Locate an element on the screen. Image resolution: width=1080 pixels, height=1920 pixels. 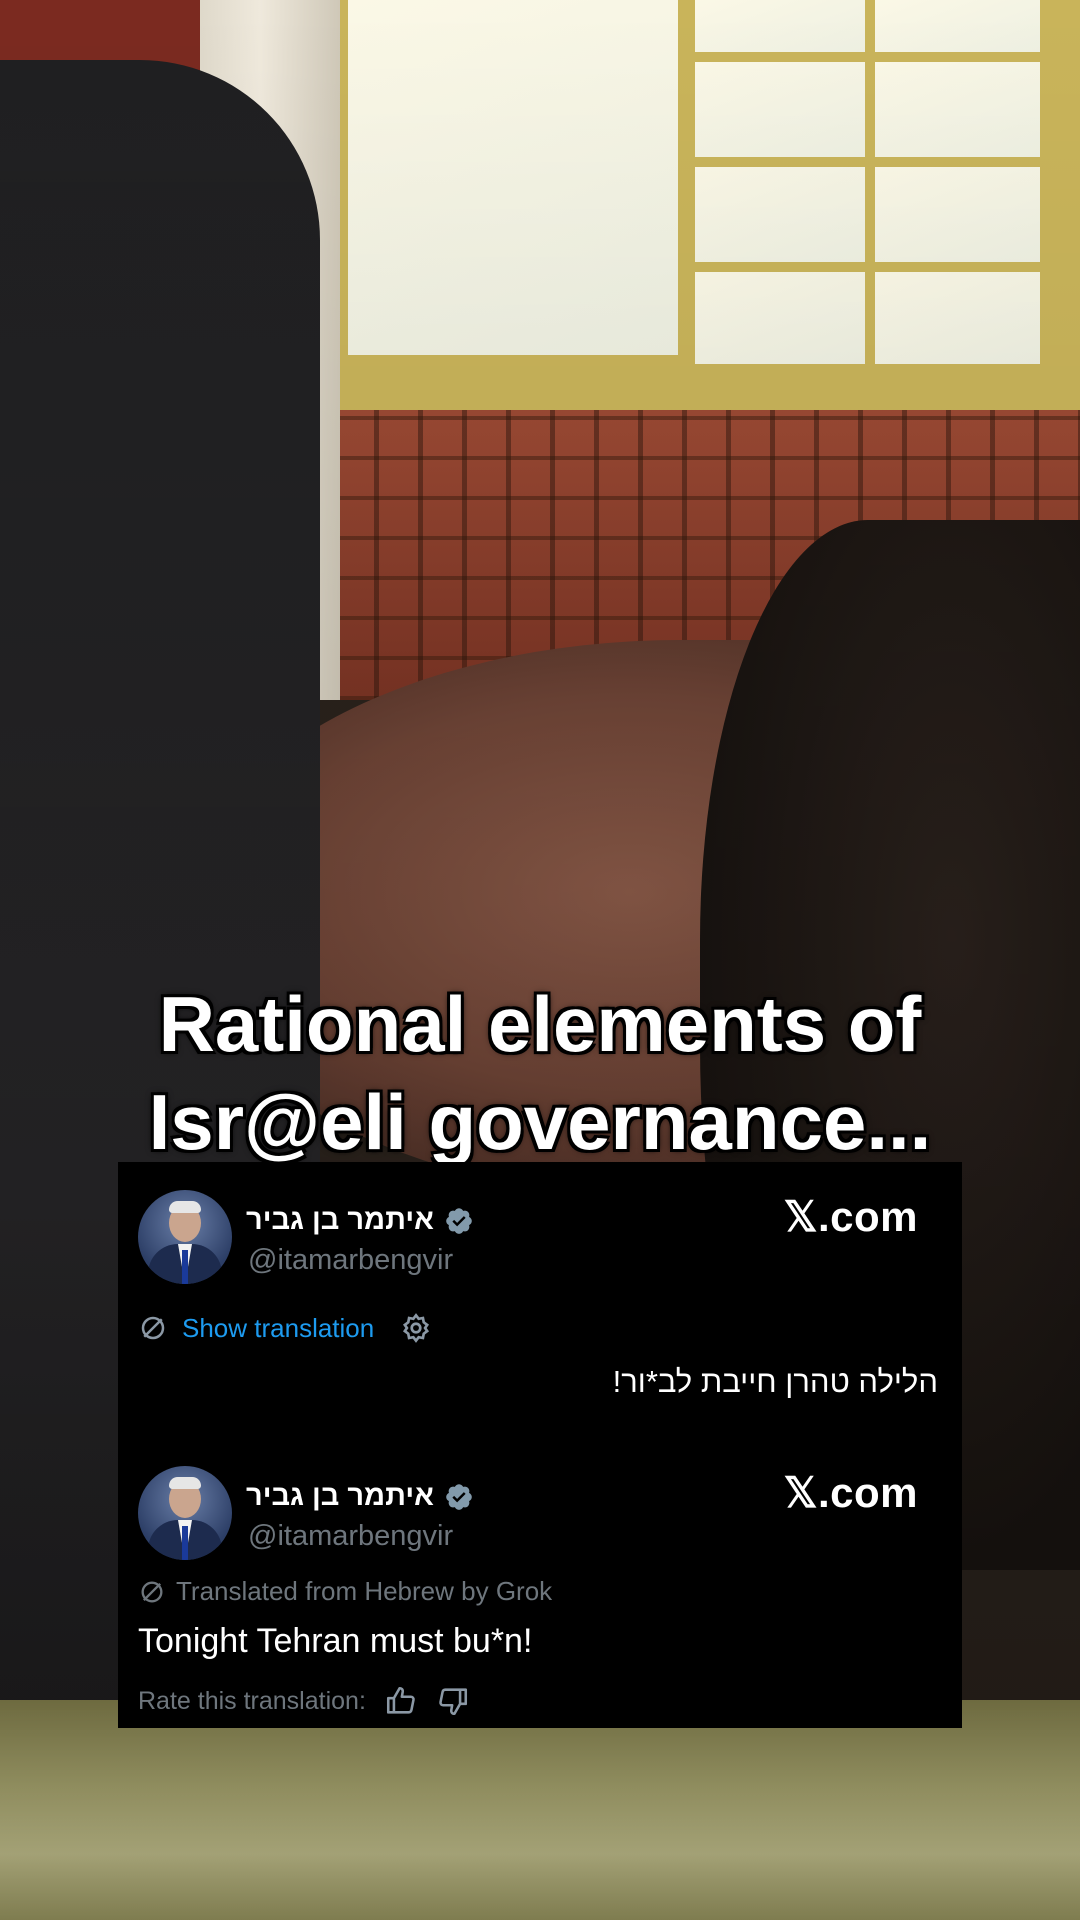
rate-translation-row: Rate this translation: is located at coordinates (304, 1701).